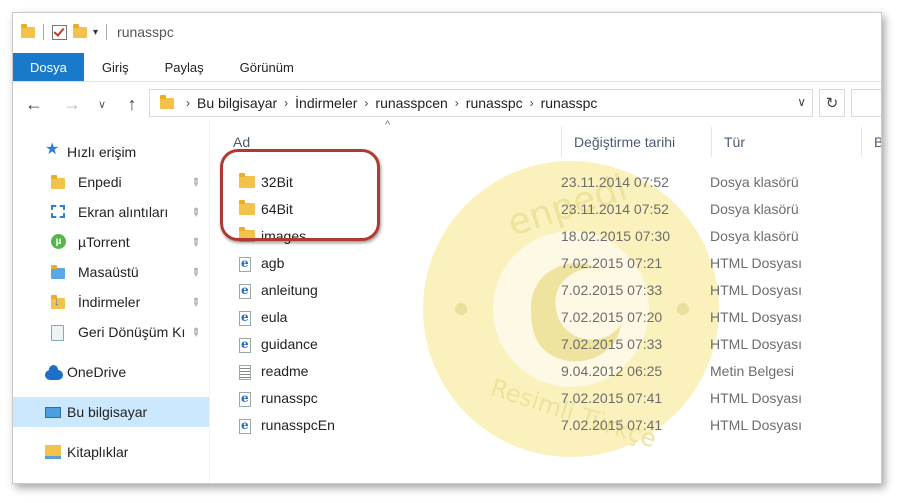 Image resolution: width=905 pixels, height=503 pixels. What do you see at coordinates (300, 195) in the screenshot?
I see `highlight-annotation` at bounding box center [300, 195].